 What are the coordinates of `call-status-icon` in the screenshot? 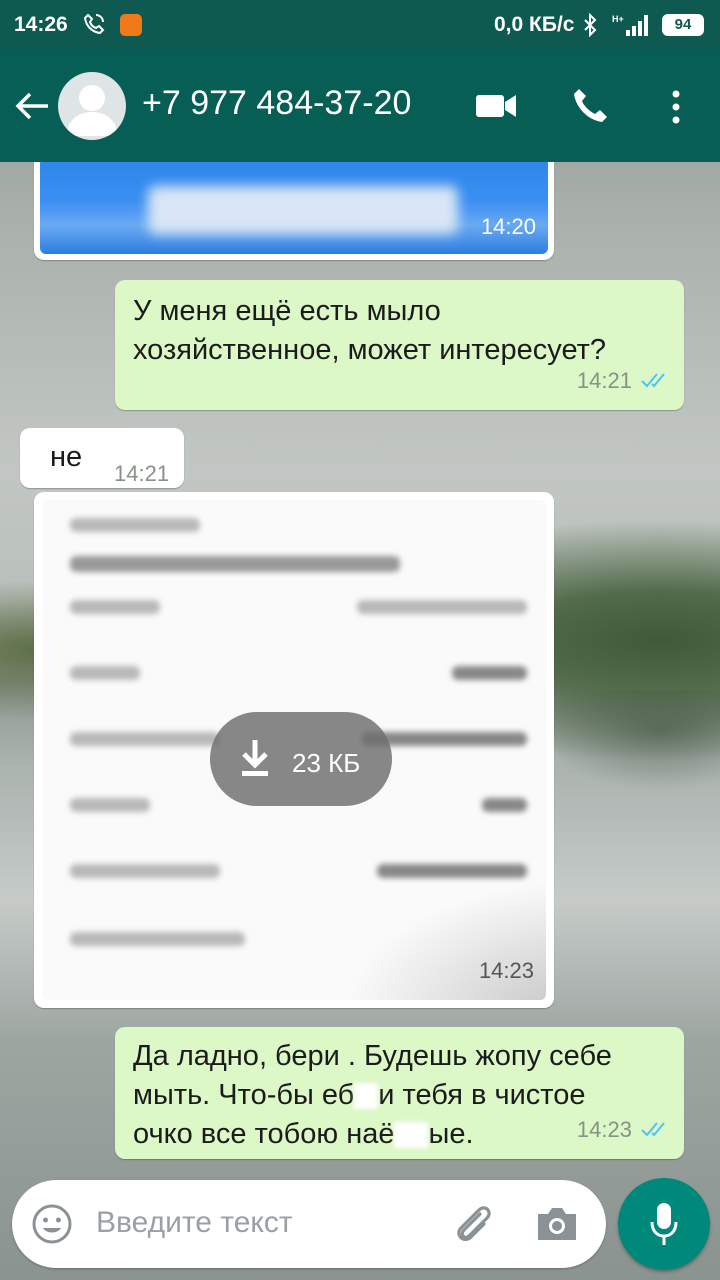 It's located at (94, 24).